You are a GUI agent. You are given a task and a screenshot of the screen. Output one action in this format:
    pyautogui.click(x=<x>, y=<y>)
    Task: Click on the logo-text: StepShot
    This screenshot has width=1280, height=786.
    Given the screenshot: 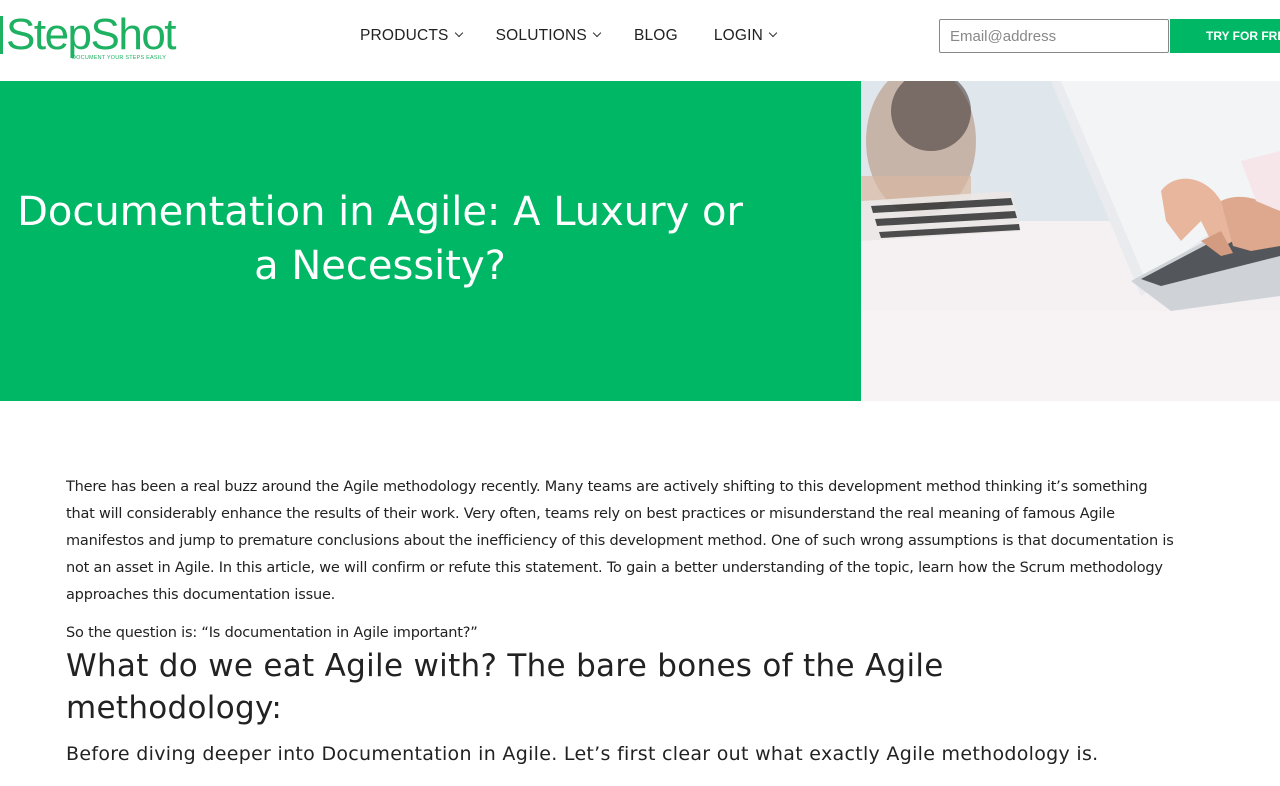 What is the action you would take?
    pyautogui.click(x=91, y=34)
    